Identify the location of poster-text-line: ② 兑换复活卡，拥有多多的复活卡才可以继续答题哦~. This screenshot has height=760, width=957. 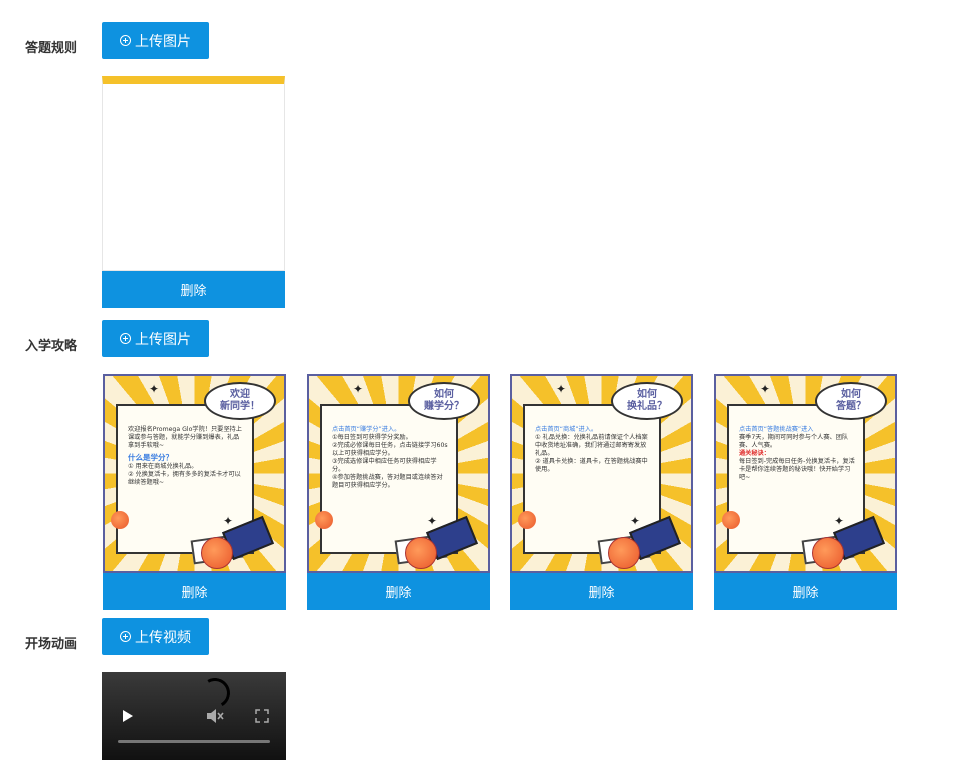
(184, 478).